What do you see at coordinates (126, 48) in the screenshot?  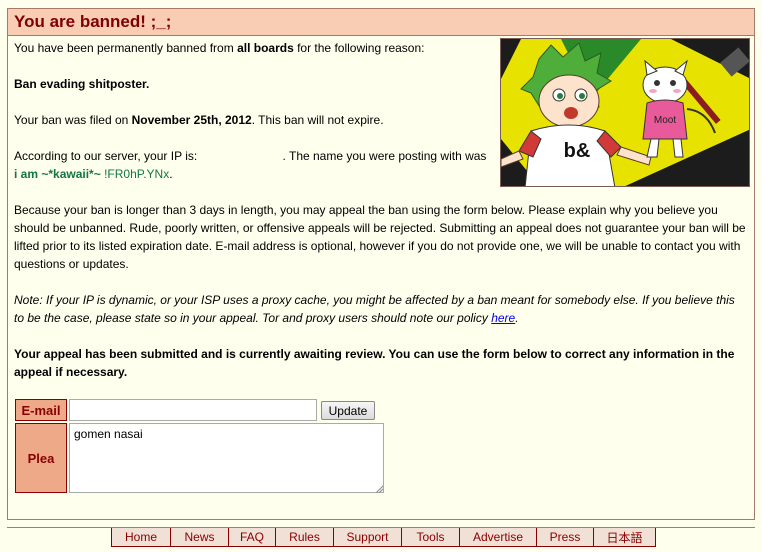 I see `reason-prefix: You have been permanently banned from` at bounding box center [126, 48].